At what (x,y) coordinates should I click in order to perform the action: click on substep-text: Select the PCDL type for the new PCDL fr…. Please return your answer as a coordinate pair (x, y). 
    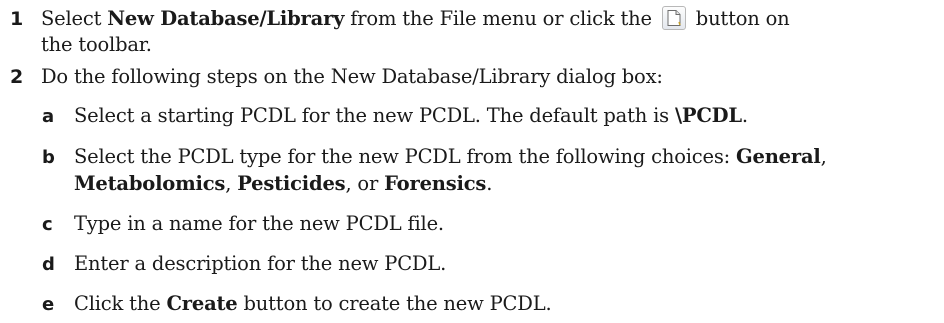
    Looking at the image, I should click on (405, 156).